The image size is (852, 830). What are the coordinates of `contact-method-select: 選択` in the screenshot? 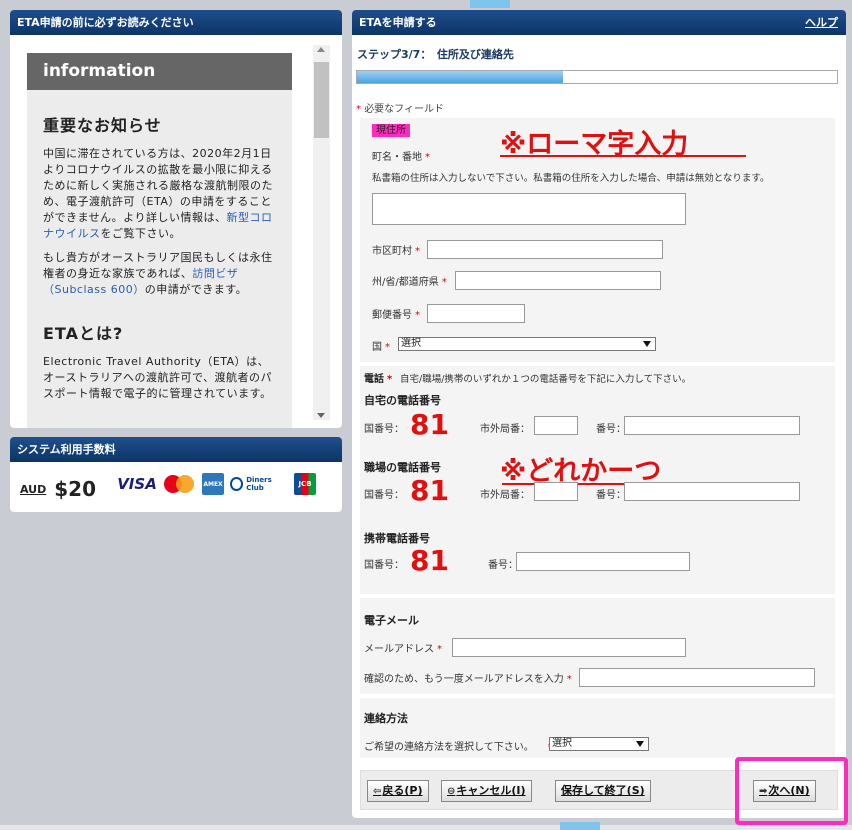 It's located at (599, 744).